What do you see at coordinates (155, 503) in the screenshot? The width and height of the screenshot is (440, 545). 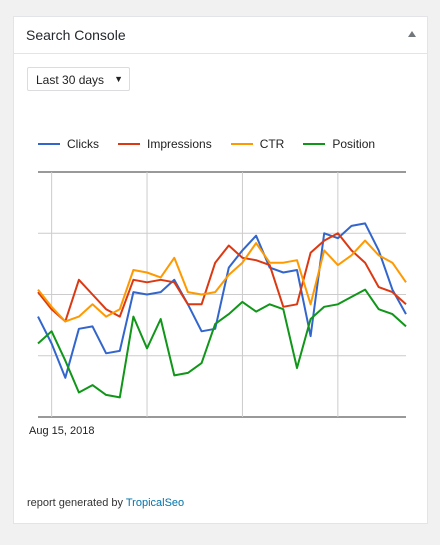 I see `tropicalseo-link: TropicalSeo` at bounding box center [155, 503].